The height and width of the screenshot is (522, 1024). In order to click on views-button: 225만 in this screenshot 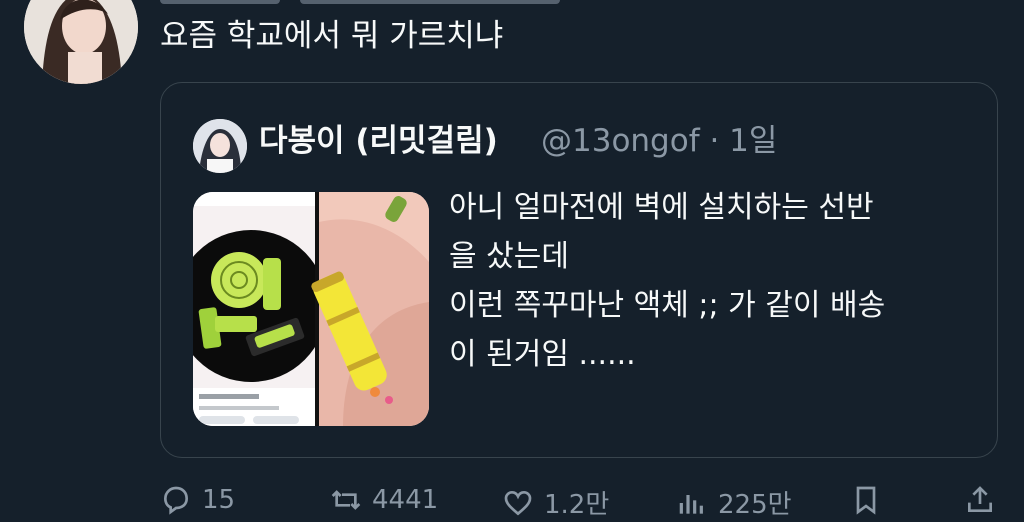, I will do `click(734, 502)`.